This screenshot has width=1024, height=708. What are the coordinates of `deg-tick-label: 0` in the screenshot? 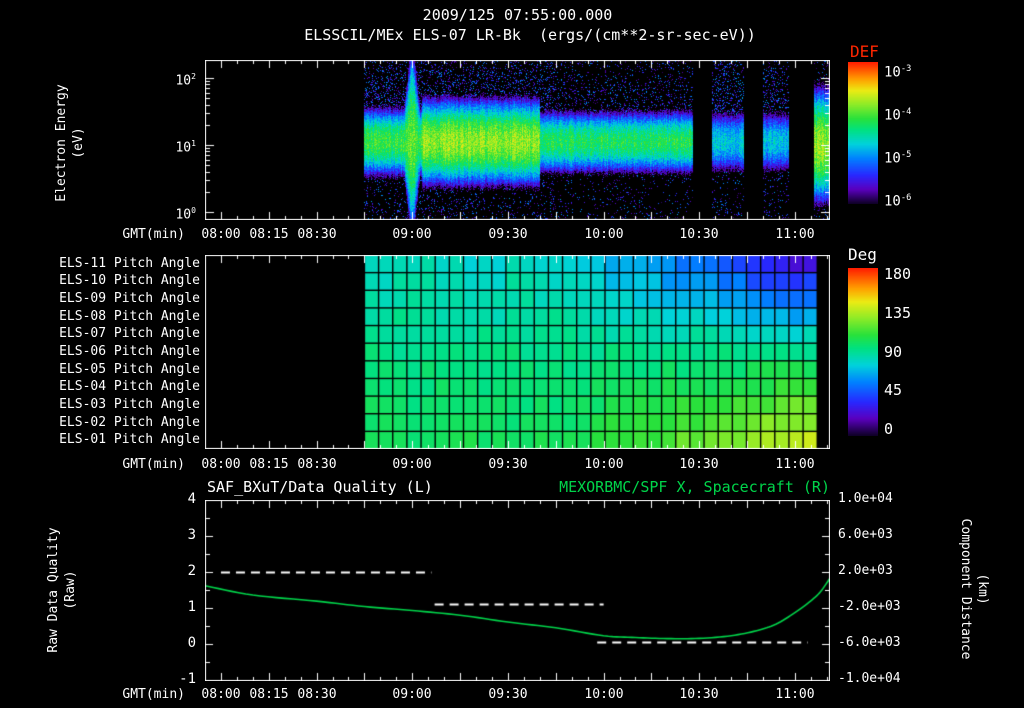 It's located at (889, 429).